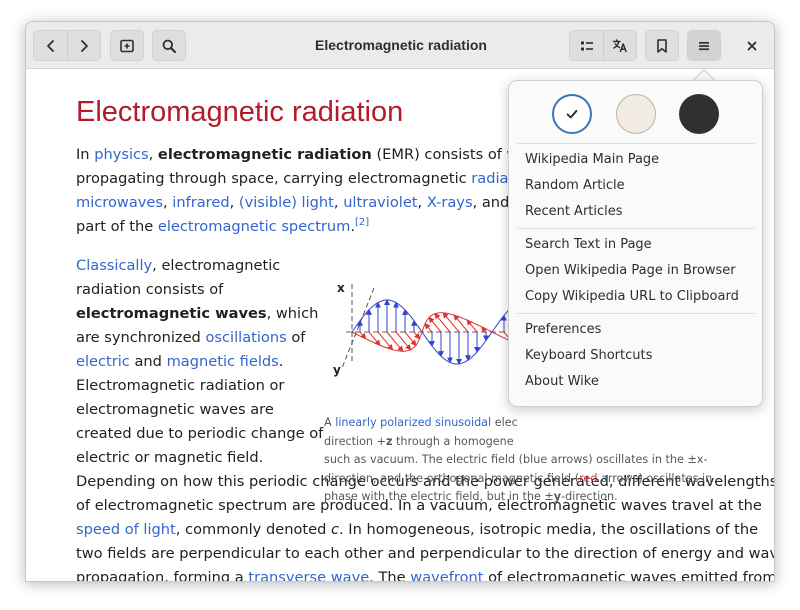 The height and width of the screenshot is (610, 800). I want to click on link-physics: physics, so click(121, 154).